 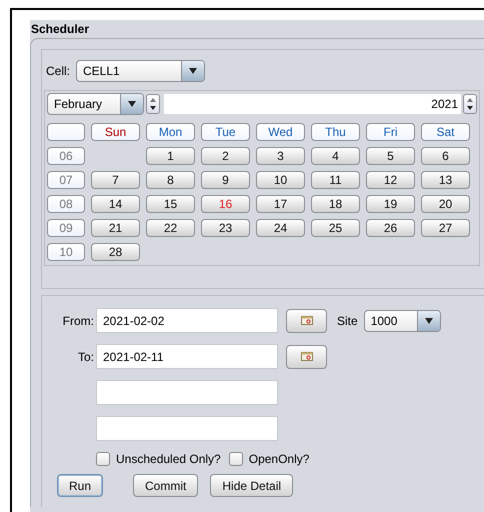 What do you see at coordinates (390, 132) in the screenshot?
I see `weekday-header: Fri` at bounding box center [390, 132].